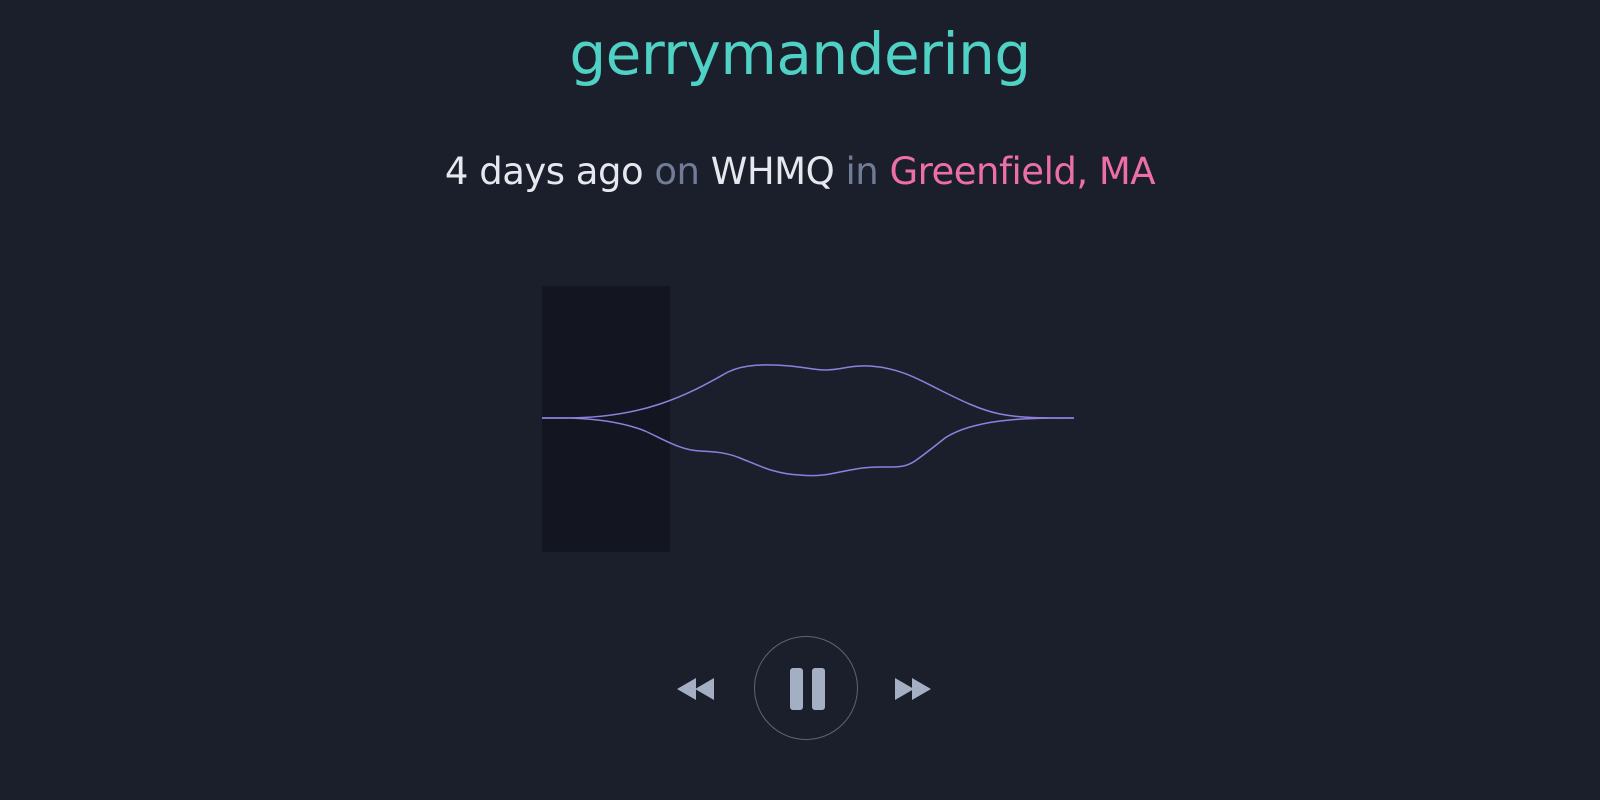 The width and height of the screenshot is (1600, 800). Describe the element at coordinates (818, 689) in the screenshot. I see `pause-bar-right` at that location.